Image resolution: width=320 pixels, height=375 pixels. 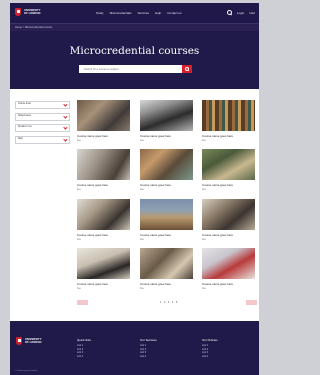 What do you see at coordinates (33, 27) in the screenshot?
I see `breadcrumb-text: Home > Microcredential courses` at bounding box center [33, 27].